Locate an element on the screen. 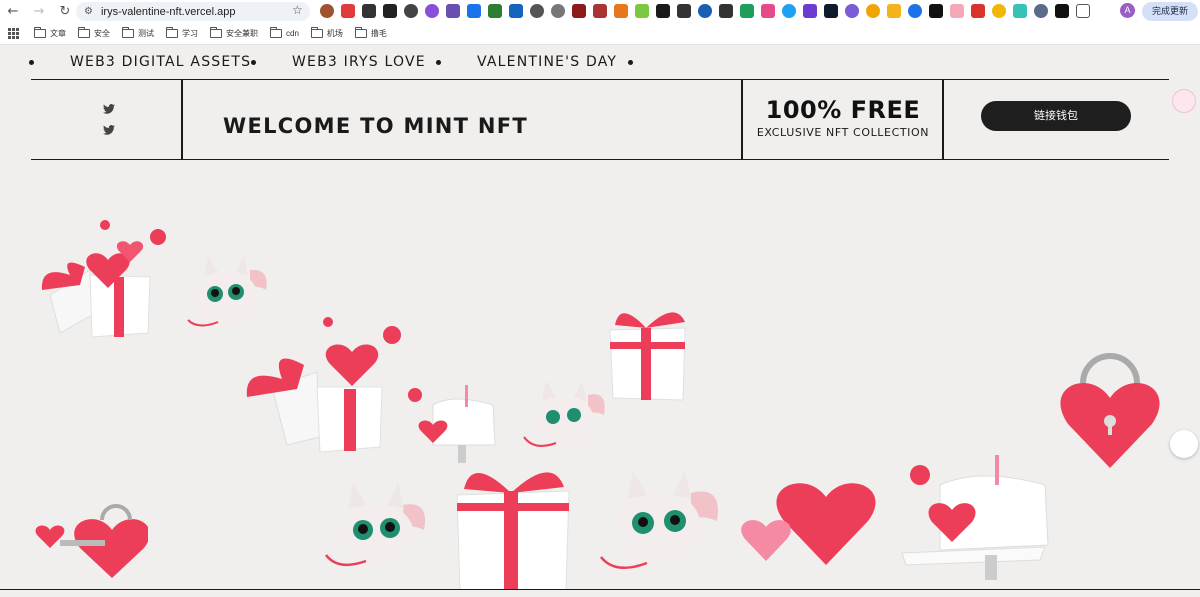 This screenshot has width=1200, height=597. bookmark-folder: 撸毛 is located at coordinates (370, 33).